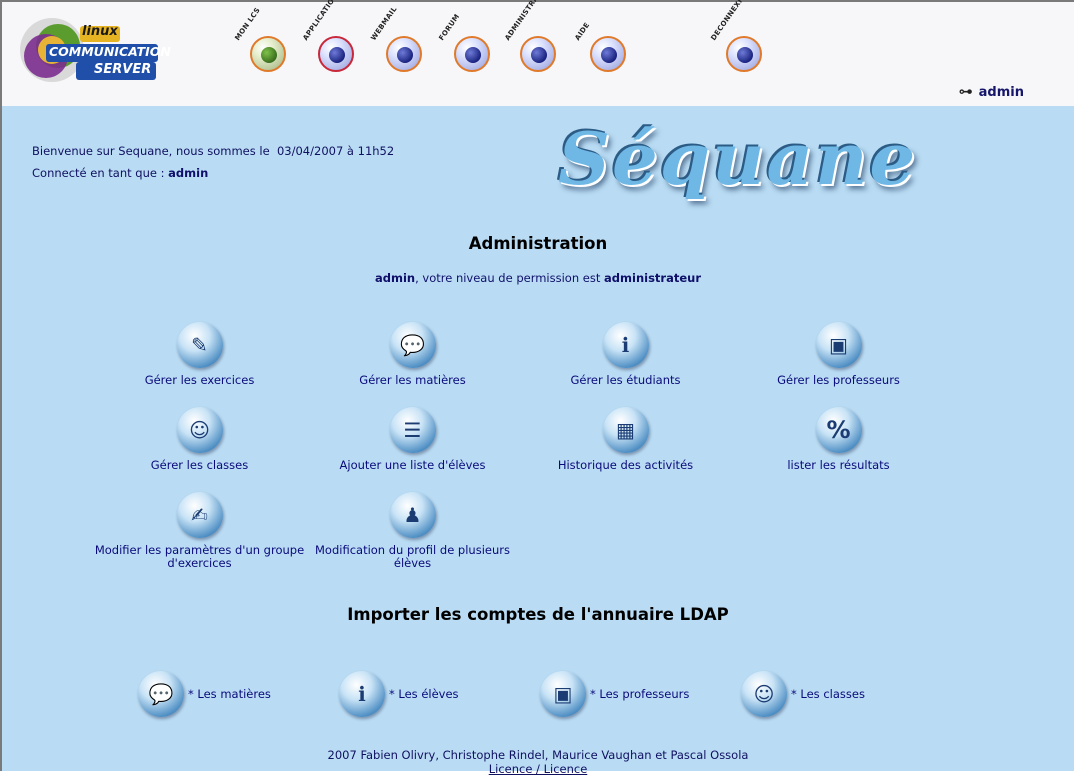  Describe the element at coordinates (110, 51) in the screenshot. I see `logo-communication-text: COMMUNICATION` at that location.